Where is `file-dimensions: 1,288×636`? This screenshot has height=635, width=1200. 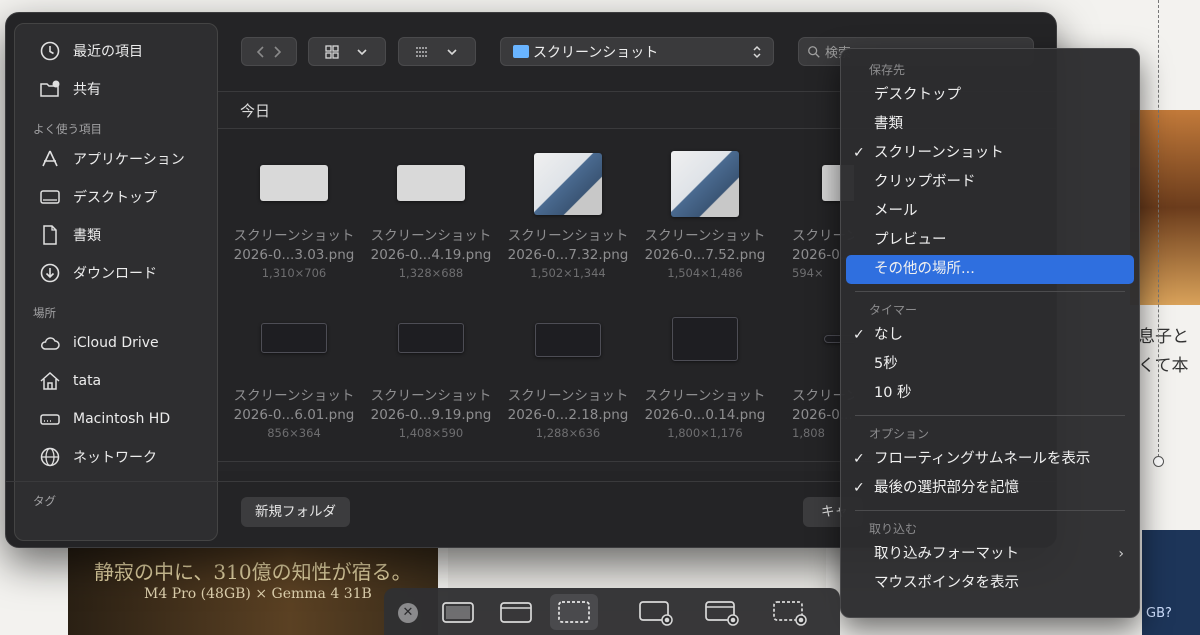 file-dimensions: 1,288×636 is located at coordinates (568, 433).